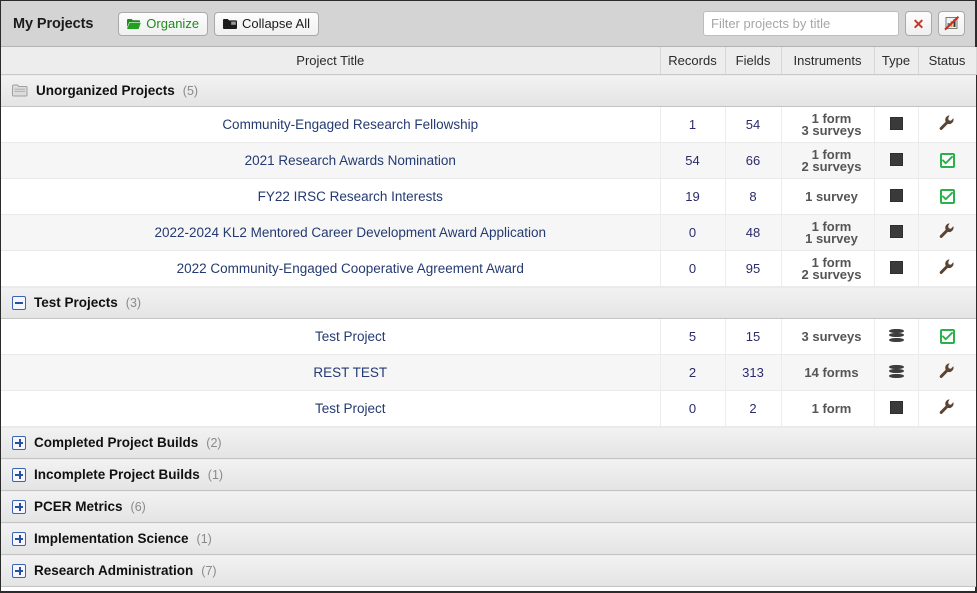 The width and height of the screenshot is (977, 593). Describe the element at coordinates (753, 61) in the screenshot. I see `column-header-fields: Fields` at that location.